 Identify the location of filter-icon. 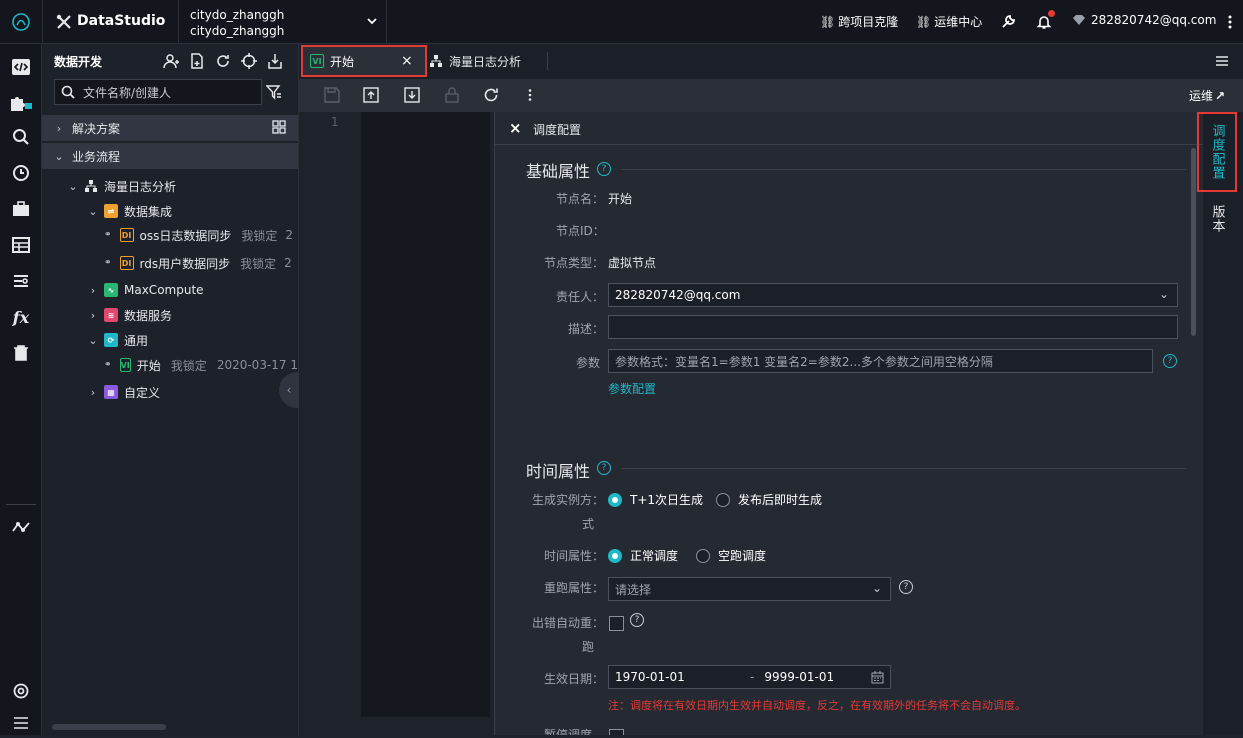
(274, 92).